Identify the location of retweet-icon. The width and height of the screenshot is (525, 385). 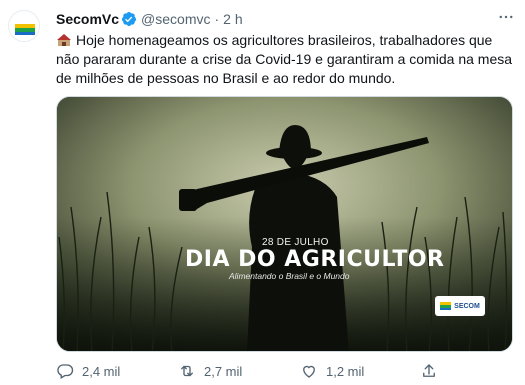
(187, 371).